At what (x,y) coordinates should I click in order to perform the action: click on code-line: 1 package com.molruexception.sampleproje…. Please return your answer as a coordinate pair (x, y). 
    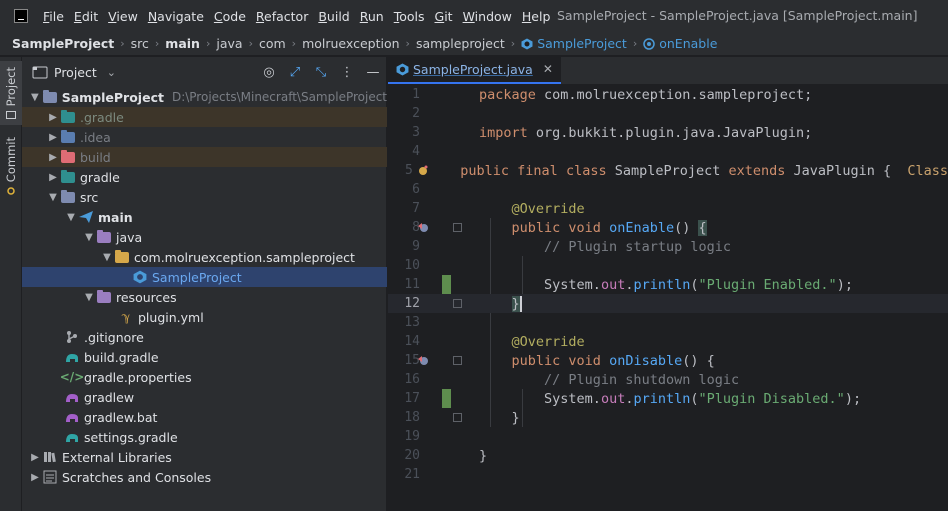
    Looking at the image, I should click on (668, 94).